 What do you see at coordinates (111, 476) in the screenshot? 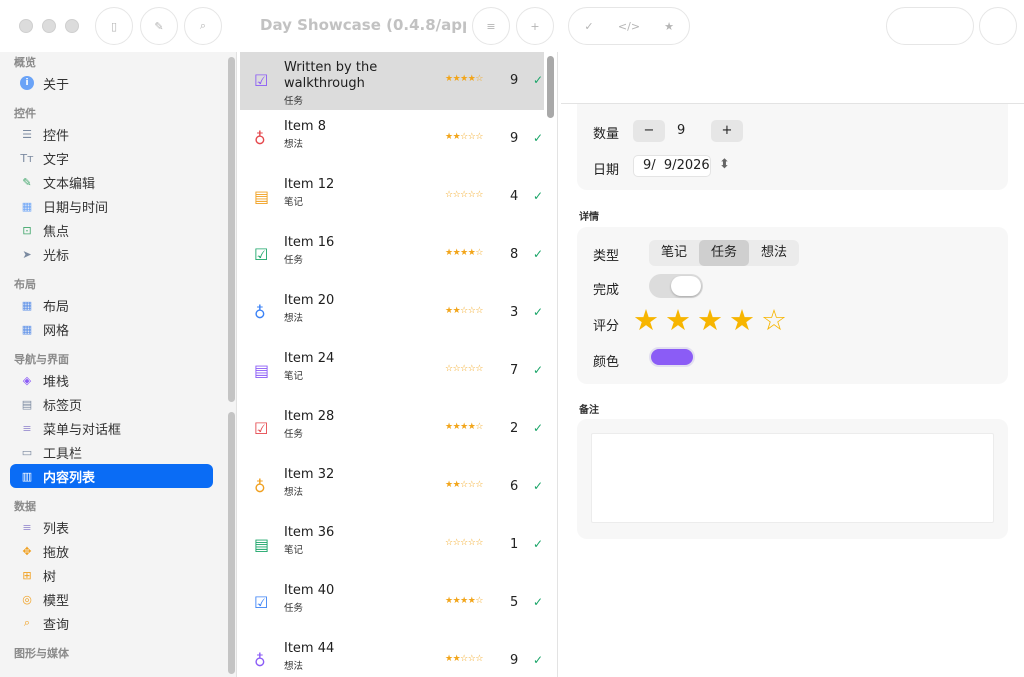
I see `sidebar-item: ▥ 内容列表` at bounding box center [111, 476].